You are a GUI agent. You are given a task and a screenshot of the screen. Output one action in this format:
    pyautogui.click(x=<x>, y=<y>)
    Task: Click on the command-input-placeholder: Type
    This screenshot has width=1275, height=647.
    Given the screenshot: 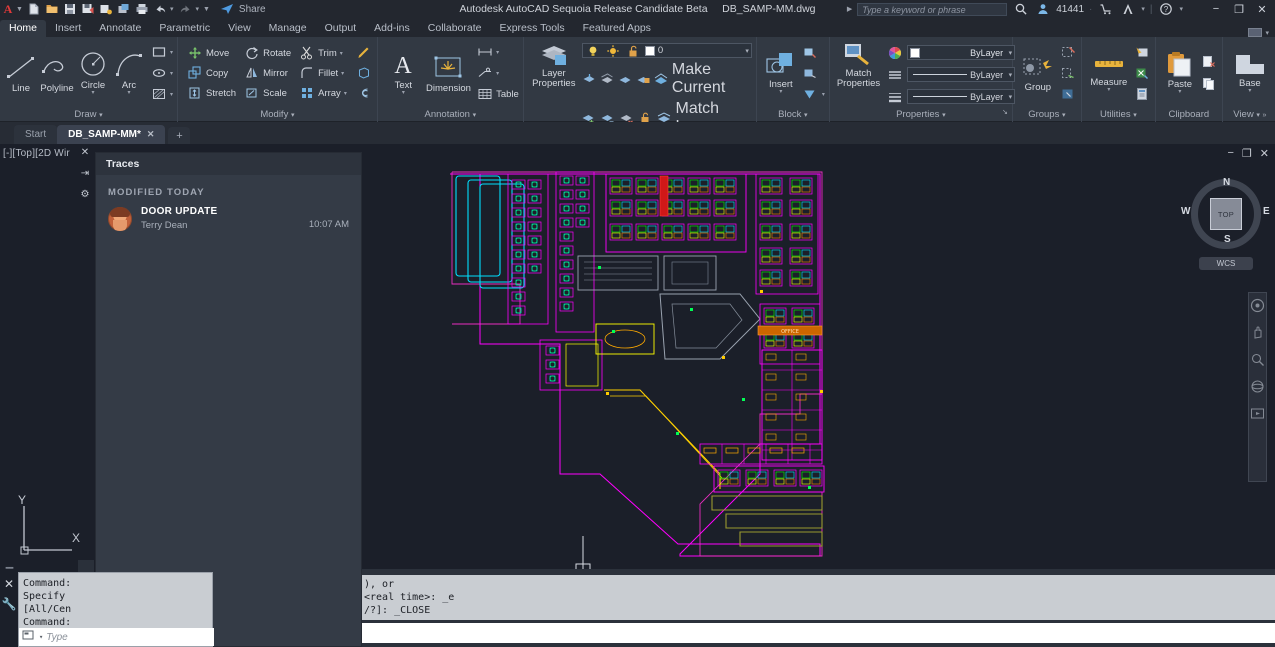 What is the action you would take?
    pyautogui.click(x=57, y=637)
    